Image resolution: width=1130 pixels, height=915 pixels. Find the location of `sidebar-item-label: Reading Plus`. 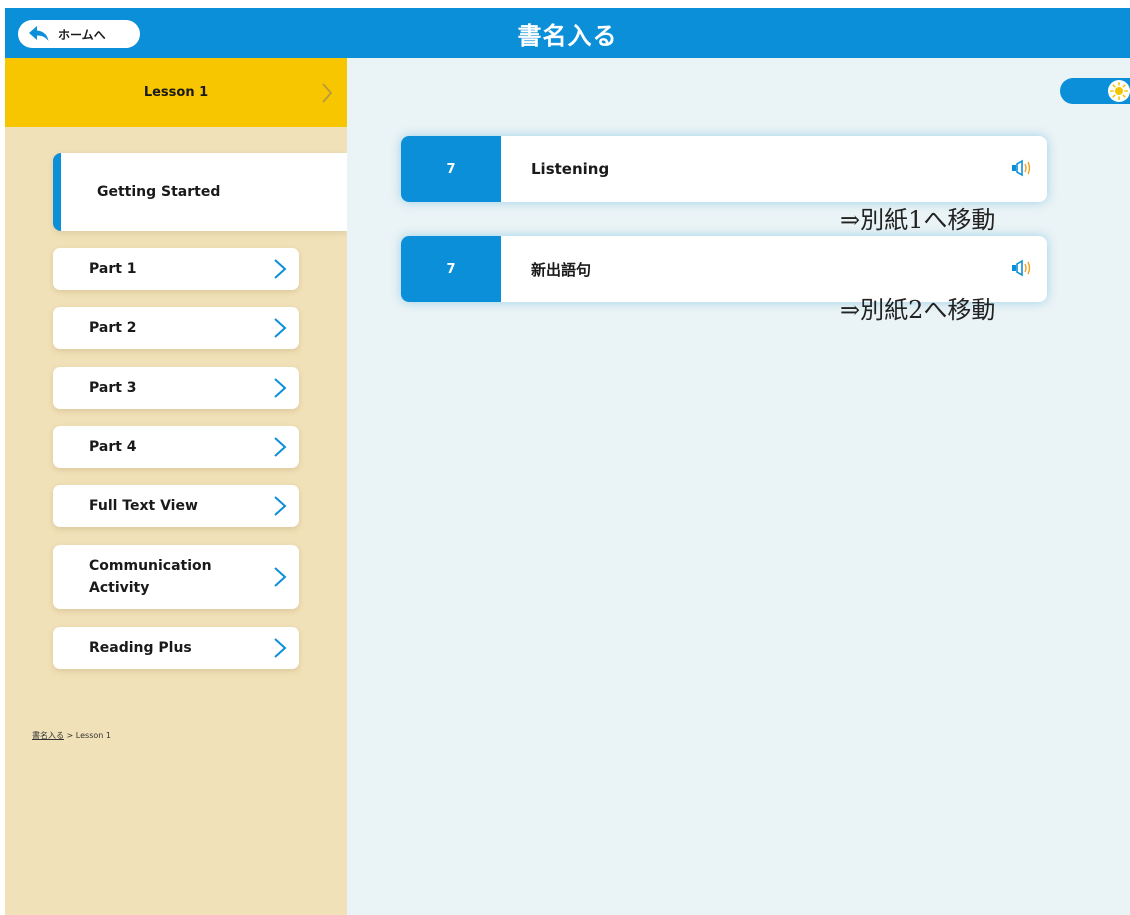

sidebar-item-label: Reading Plus is located at coordinates (140, 648).